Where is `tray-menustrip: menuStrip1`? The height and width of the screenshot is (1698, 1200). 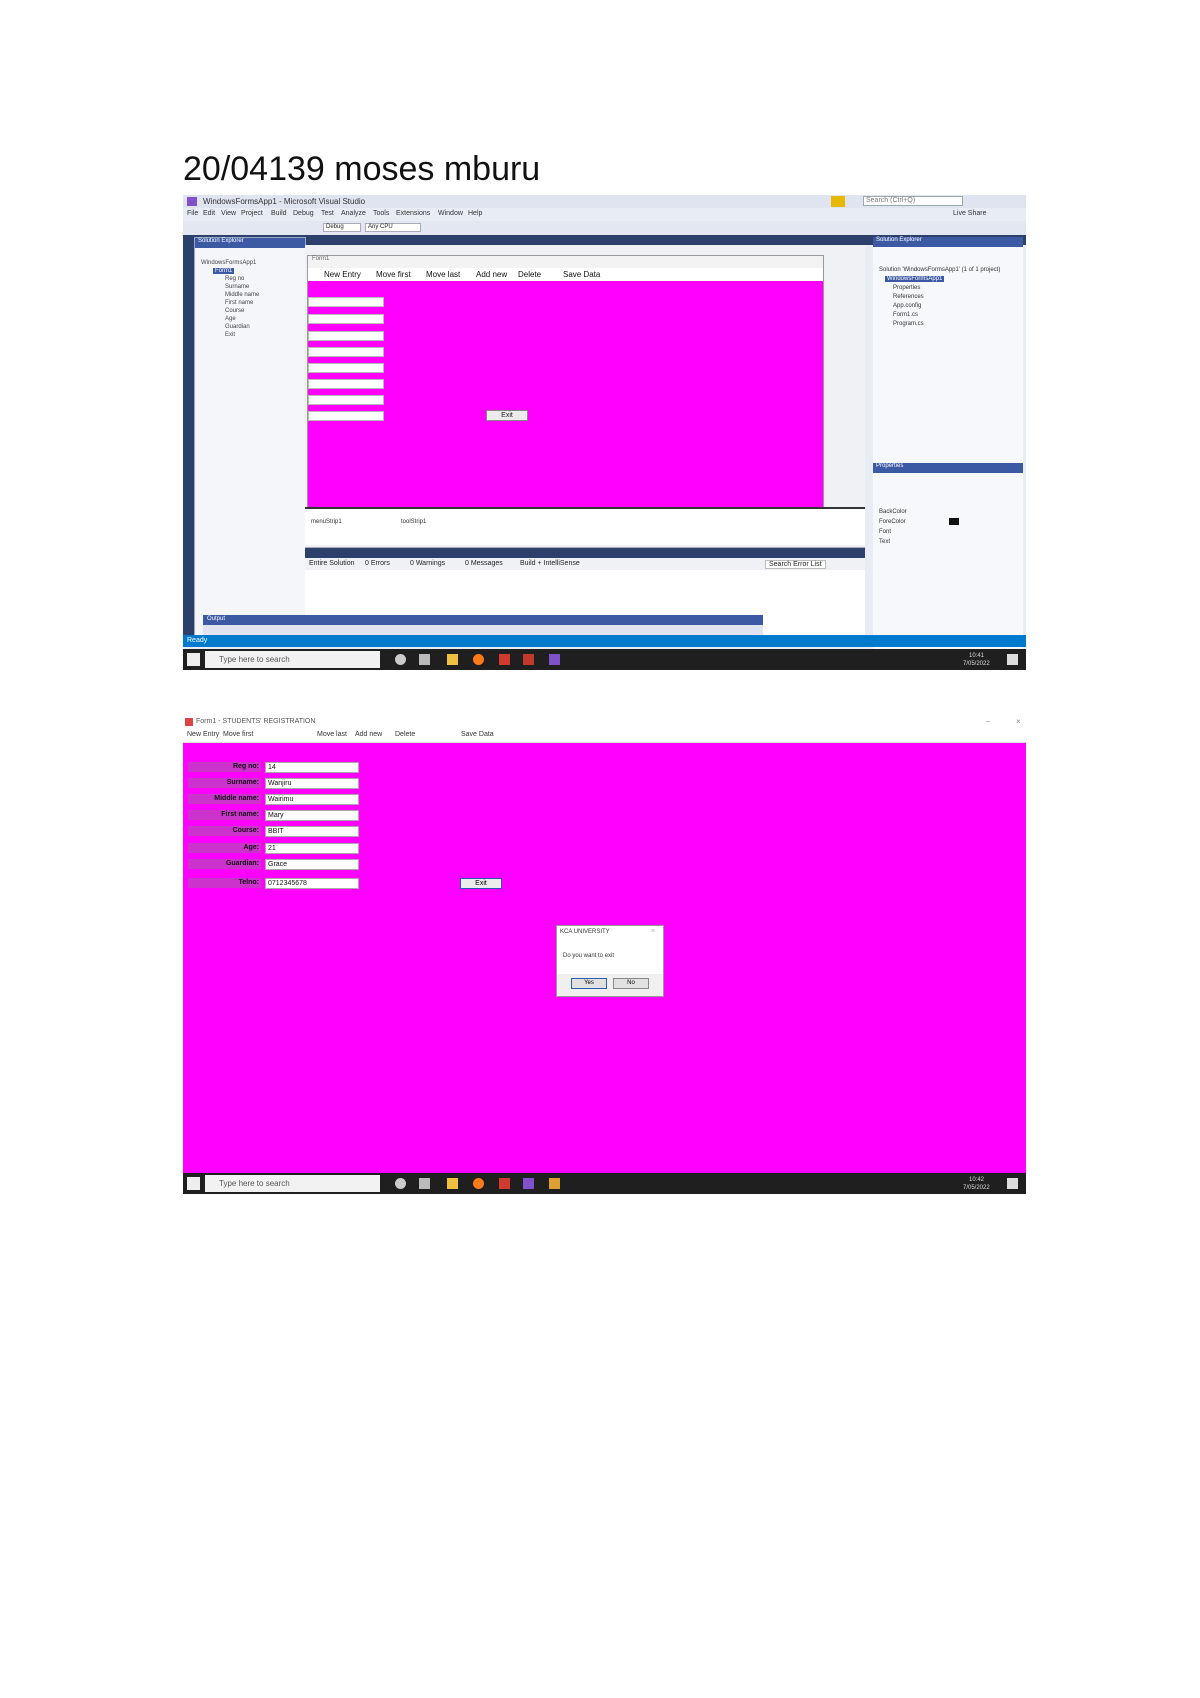
tray-menustrip: menuStrip1 is located at coordinates (326, 522).